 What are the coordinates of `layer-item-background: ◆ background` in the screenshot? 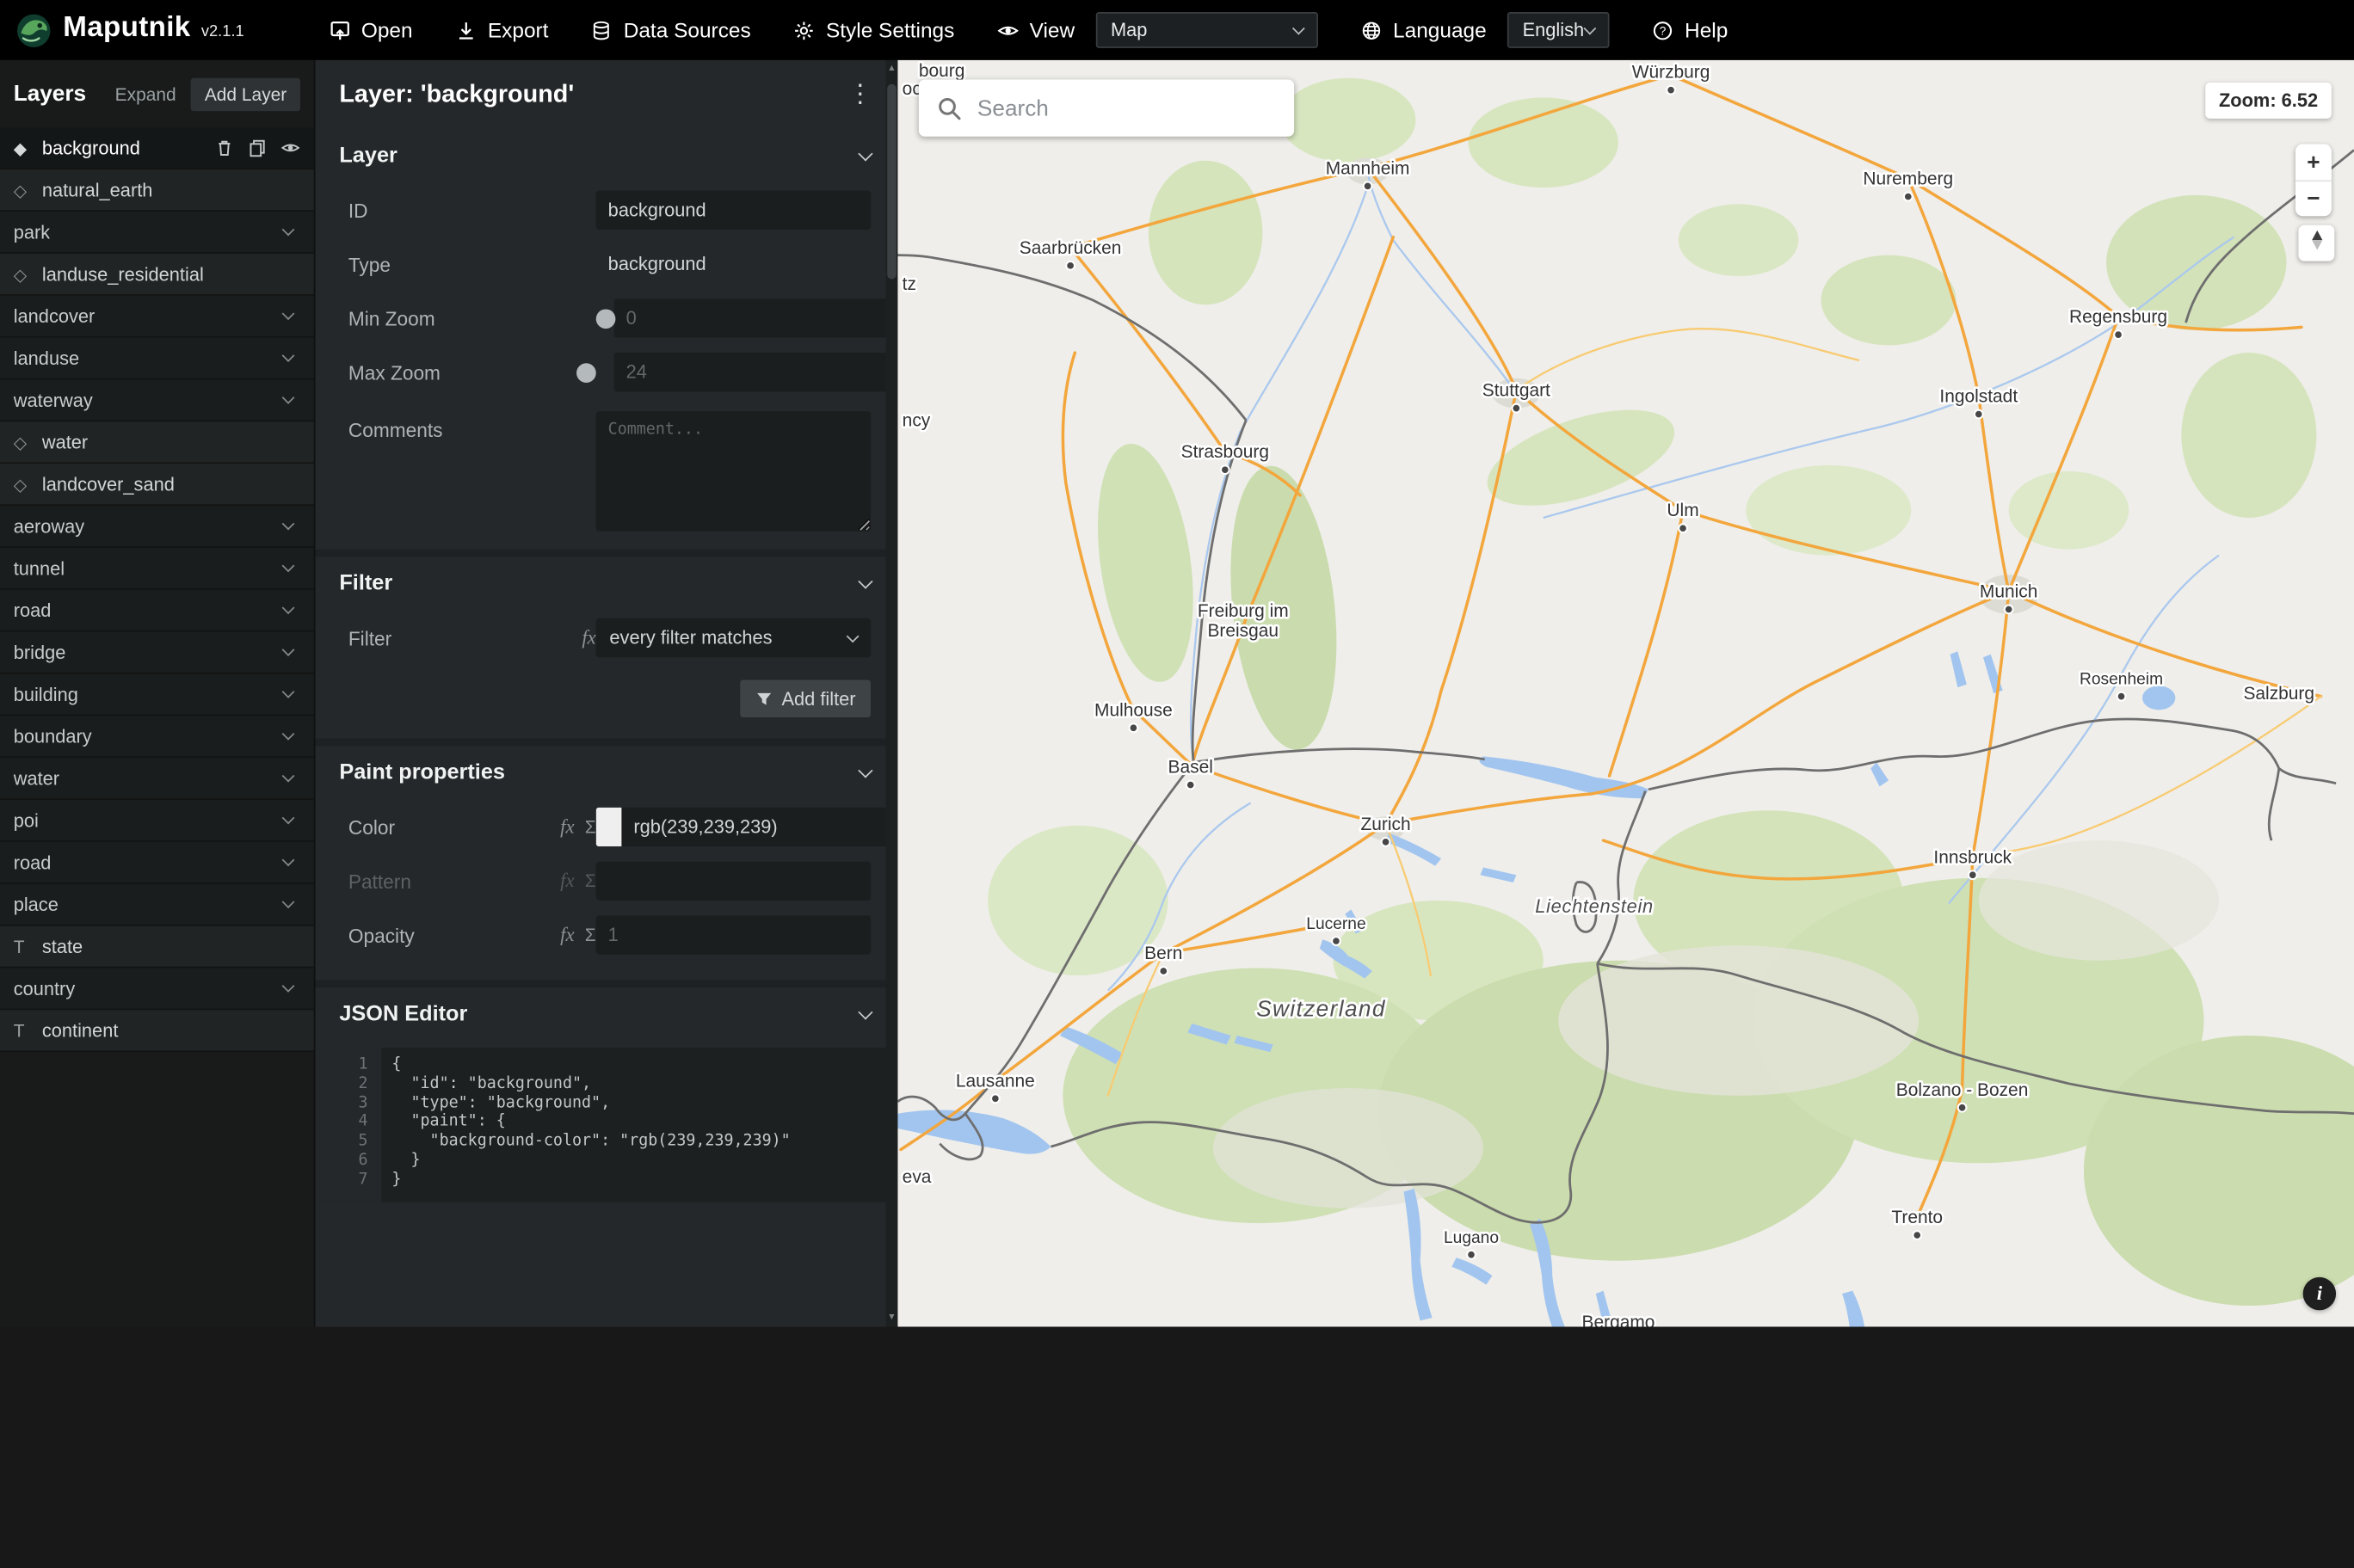 It's located at (157, 148).